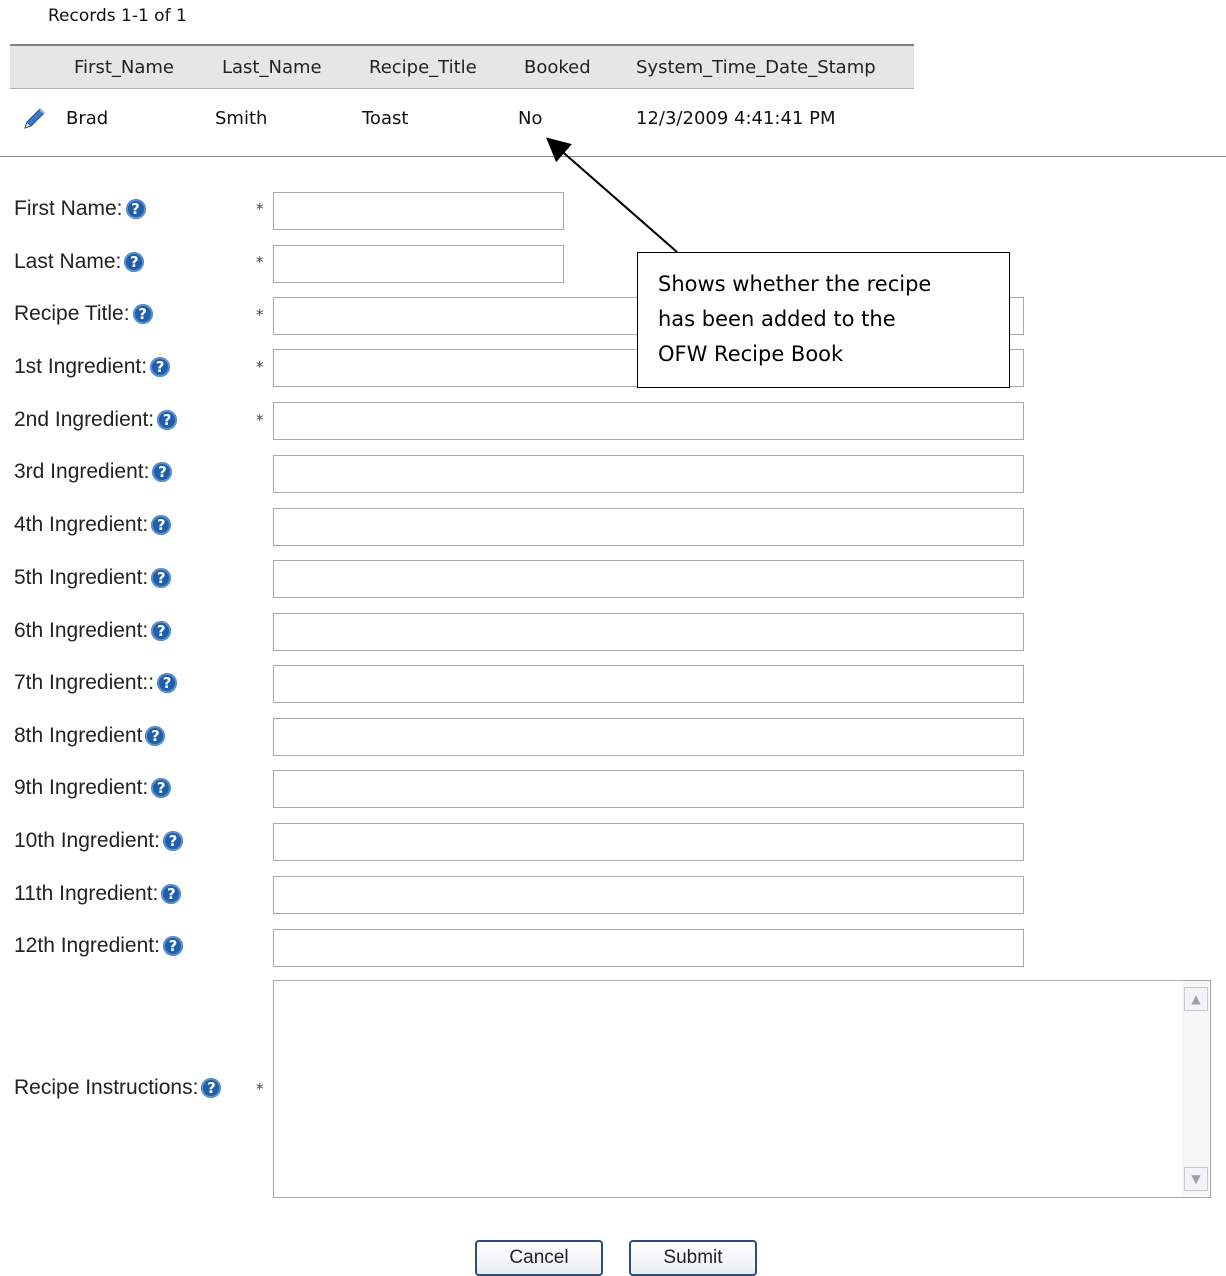  Describe the element at coordinates (98, 894) in the screenshot. I see `label-ingredient-11: 11th Ingredient:?` at that location.